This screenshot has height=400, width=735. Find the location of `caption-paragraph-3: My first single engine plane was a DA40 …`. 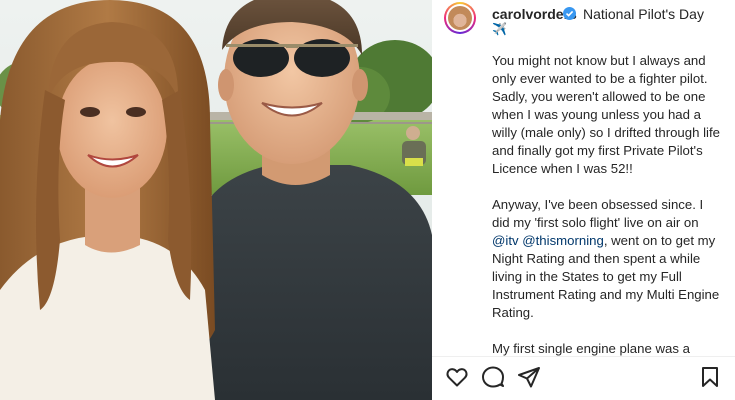

caption-paragraph-3: My first single engine plane was a DA40 … is located at coordinates (591, 348).